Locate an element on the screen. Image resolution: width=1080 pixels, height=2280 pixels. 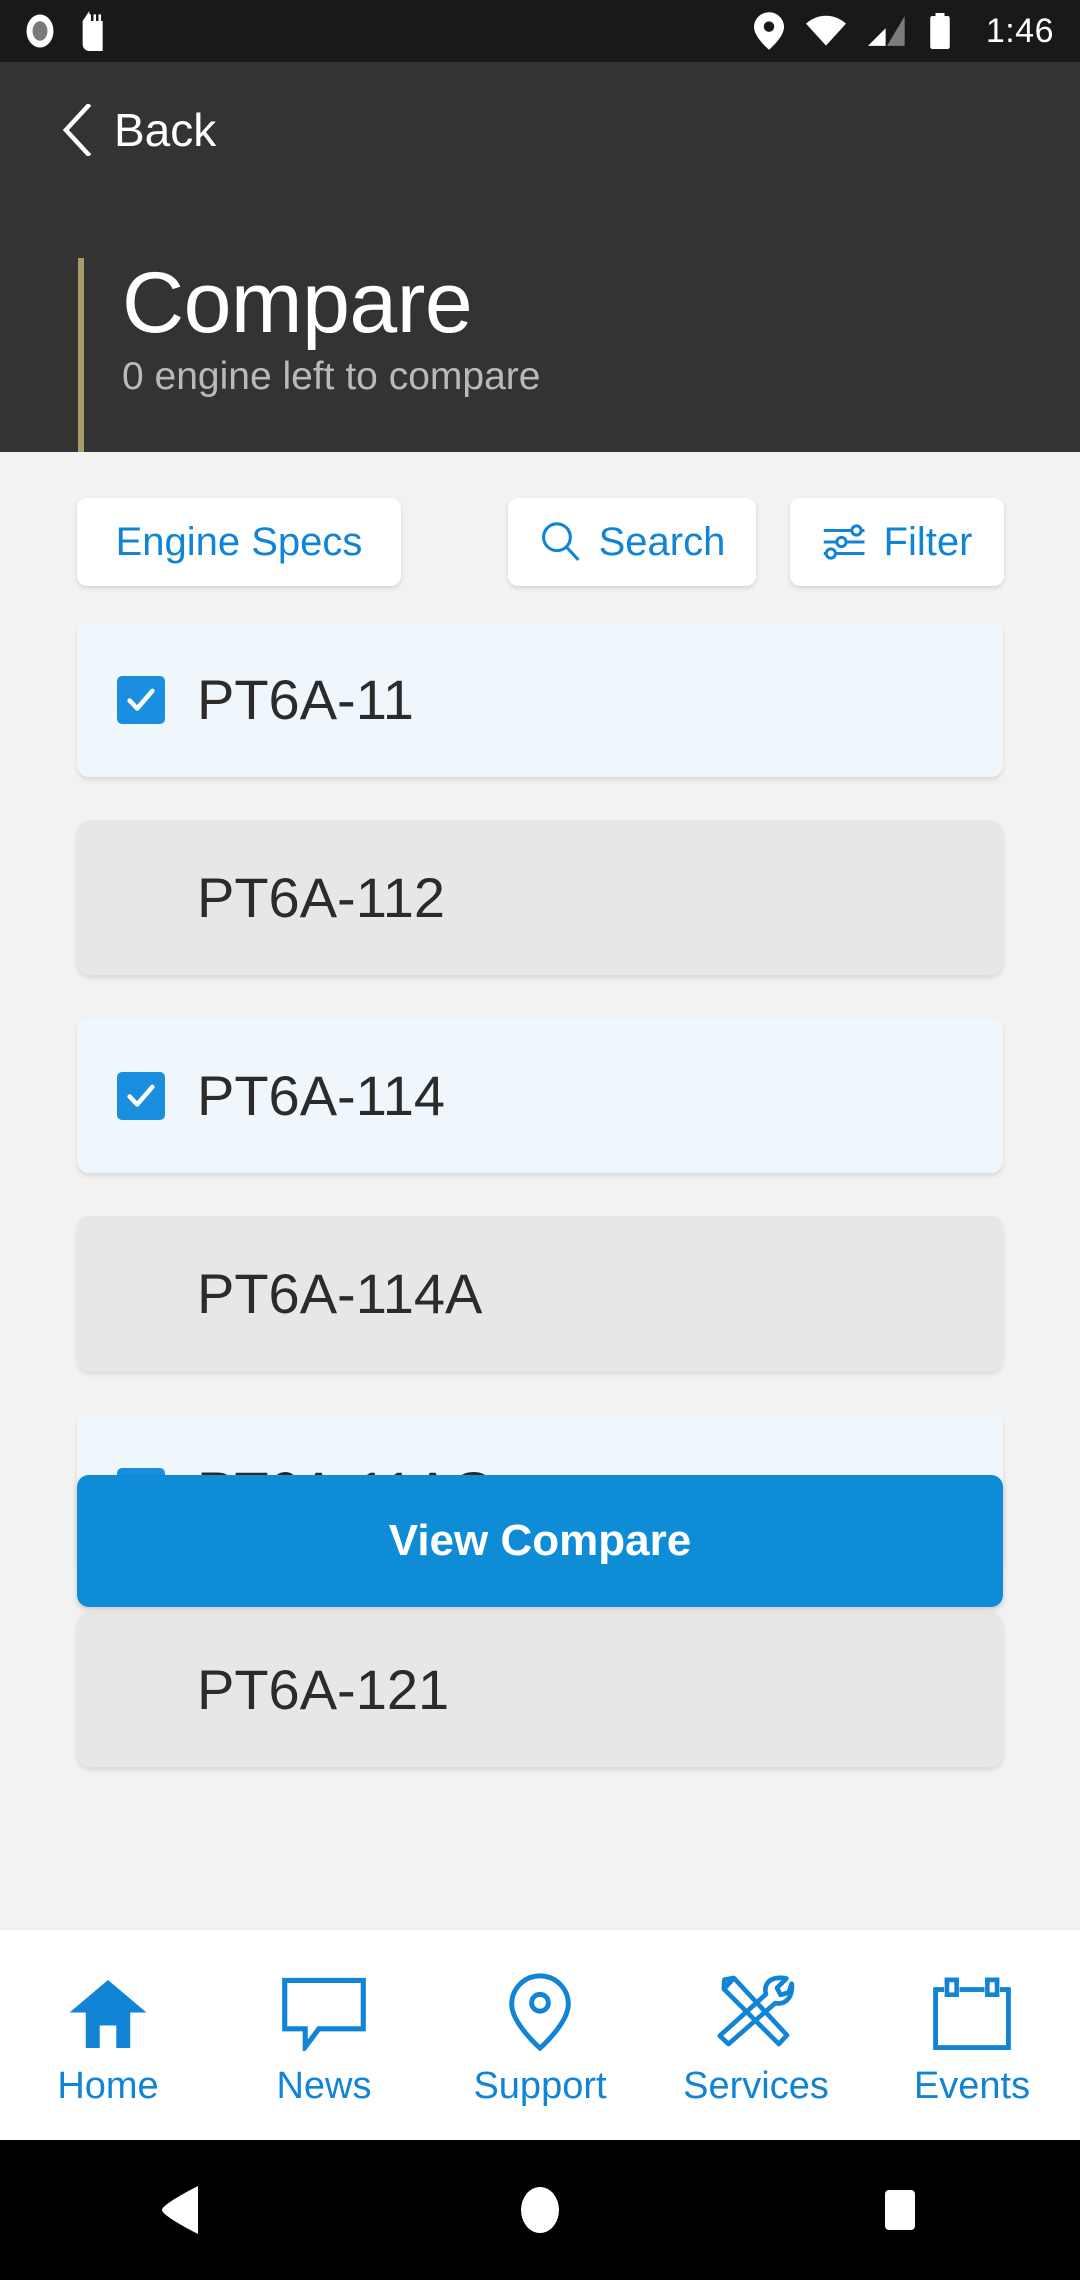
recents-square-icon is located at coordinates (900, 2210).